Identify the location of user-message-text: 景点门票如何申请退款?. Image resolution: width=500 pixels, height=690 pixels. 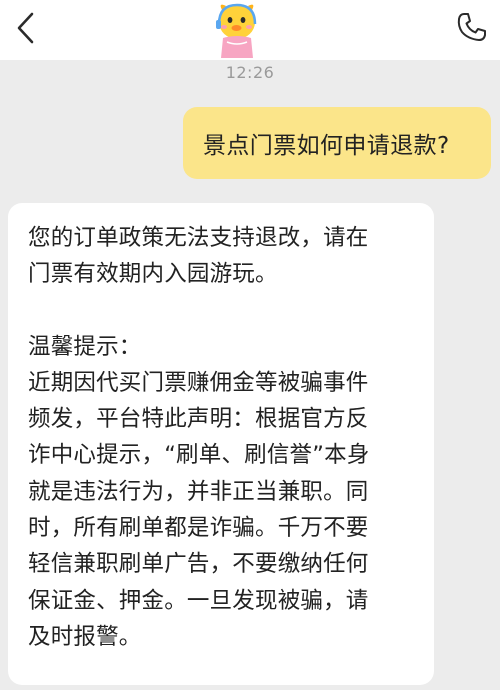
(326, 146).